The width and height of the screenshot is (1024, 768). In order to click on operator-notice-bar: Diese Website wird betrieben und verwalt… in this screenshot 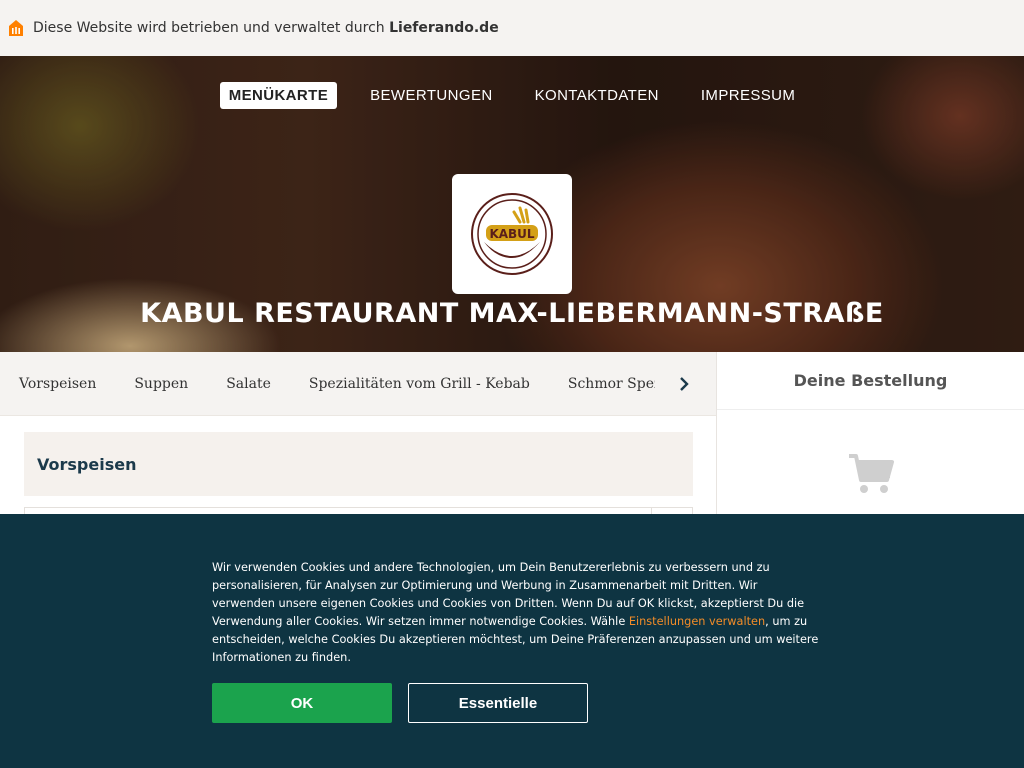, I will do `click(512, 28)`.